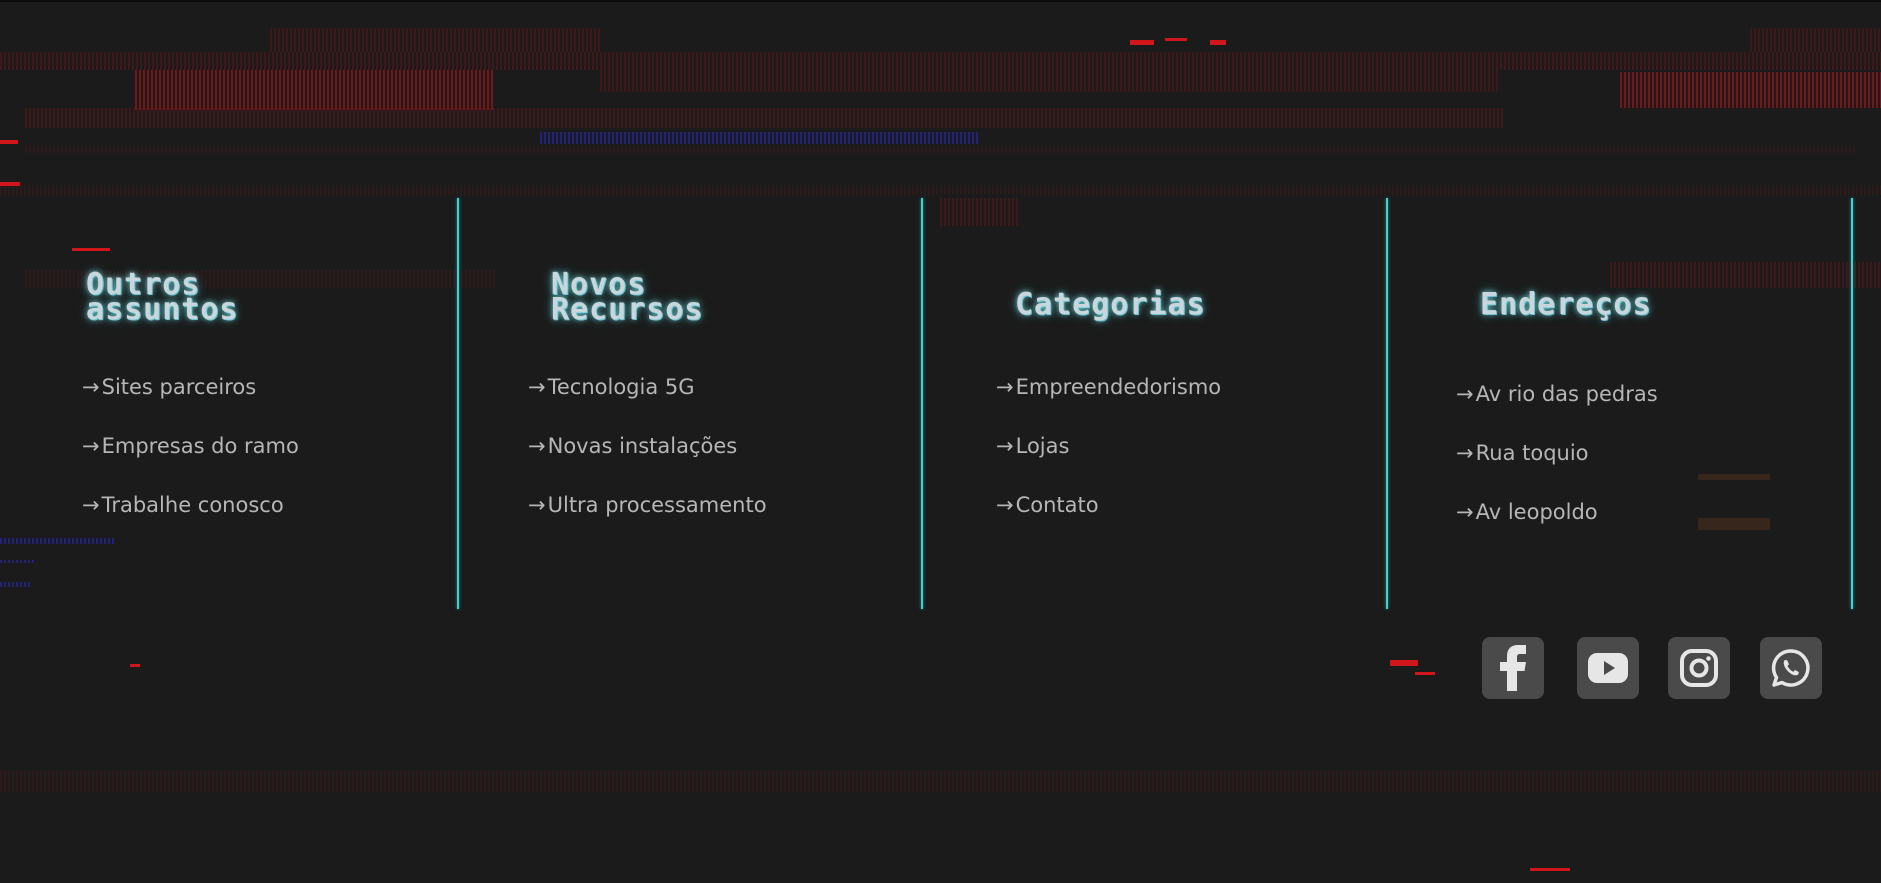 The height and width of the screenshot is (883, 1881). I want to click on whatsapp-icon, so click(1790, 668).